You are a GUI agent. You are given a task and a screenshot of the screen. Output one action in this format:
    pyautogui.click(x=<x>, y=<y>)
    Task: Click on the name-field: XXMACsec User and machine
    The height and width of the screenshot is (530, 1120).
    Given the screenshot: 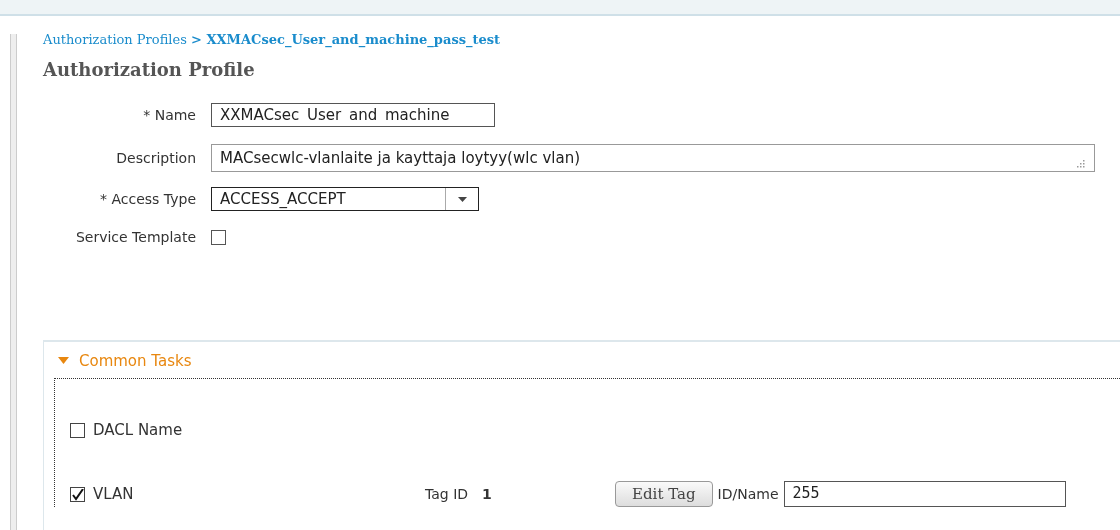 What is the action you would take?
    pyautogui.click(x=353, y=115)
    